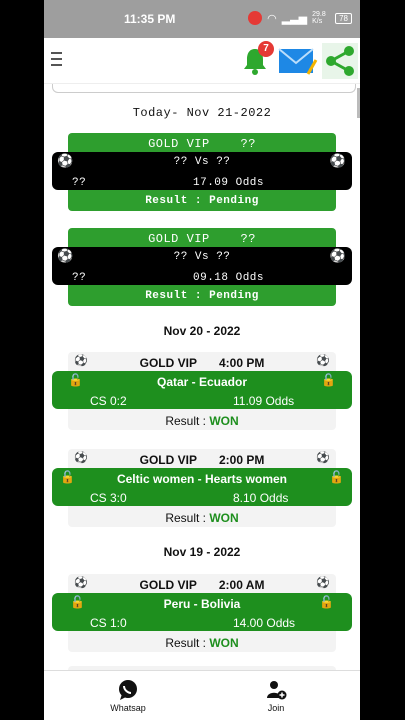 The image size is (405, 720). Describe the element at coordinates (108, 623) in the screenshot. I see `correct-score: CS 1:0` at that location.